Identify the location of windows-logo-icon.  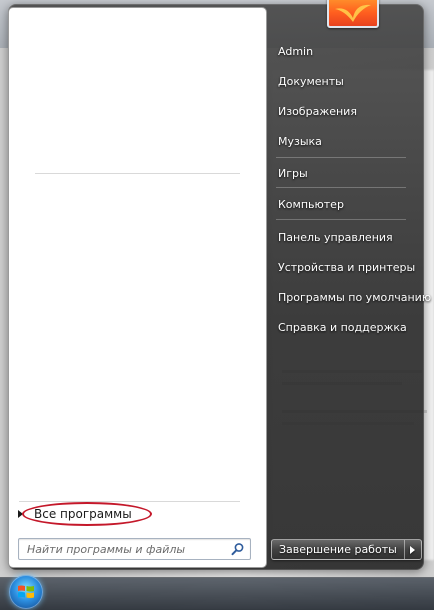
(26, 591).